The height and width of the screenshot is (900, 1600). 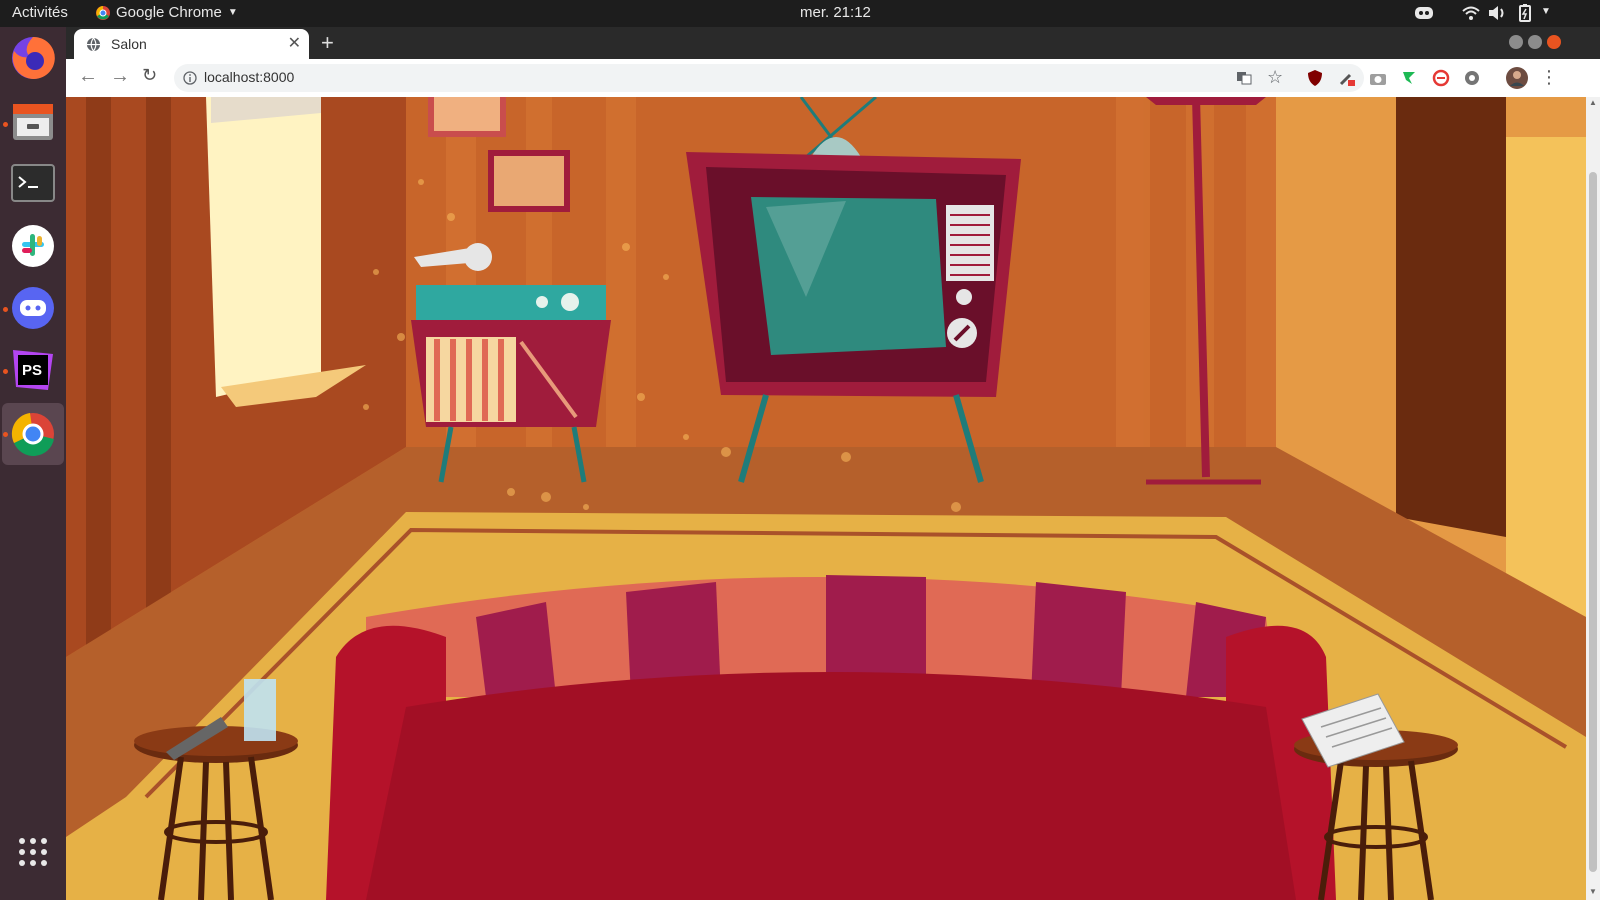 What do you see at coordinates (33, 121) in the screenshot?
I see `files-icon` at bounding box center [33, 121].